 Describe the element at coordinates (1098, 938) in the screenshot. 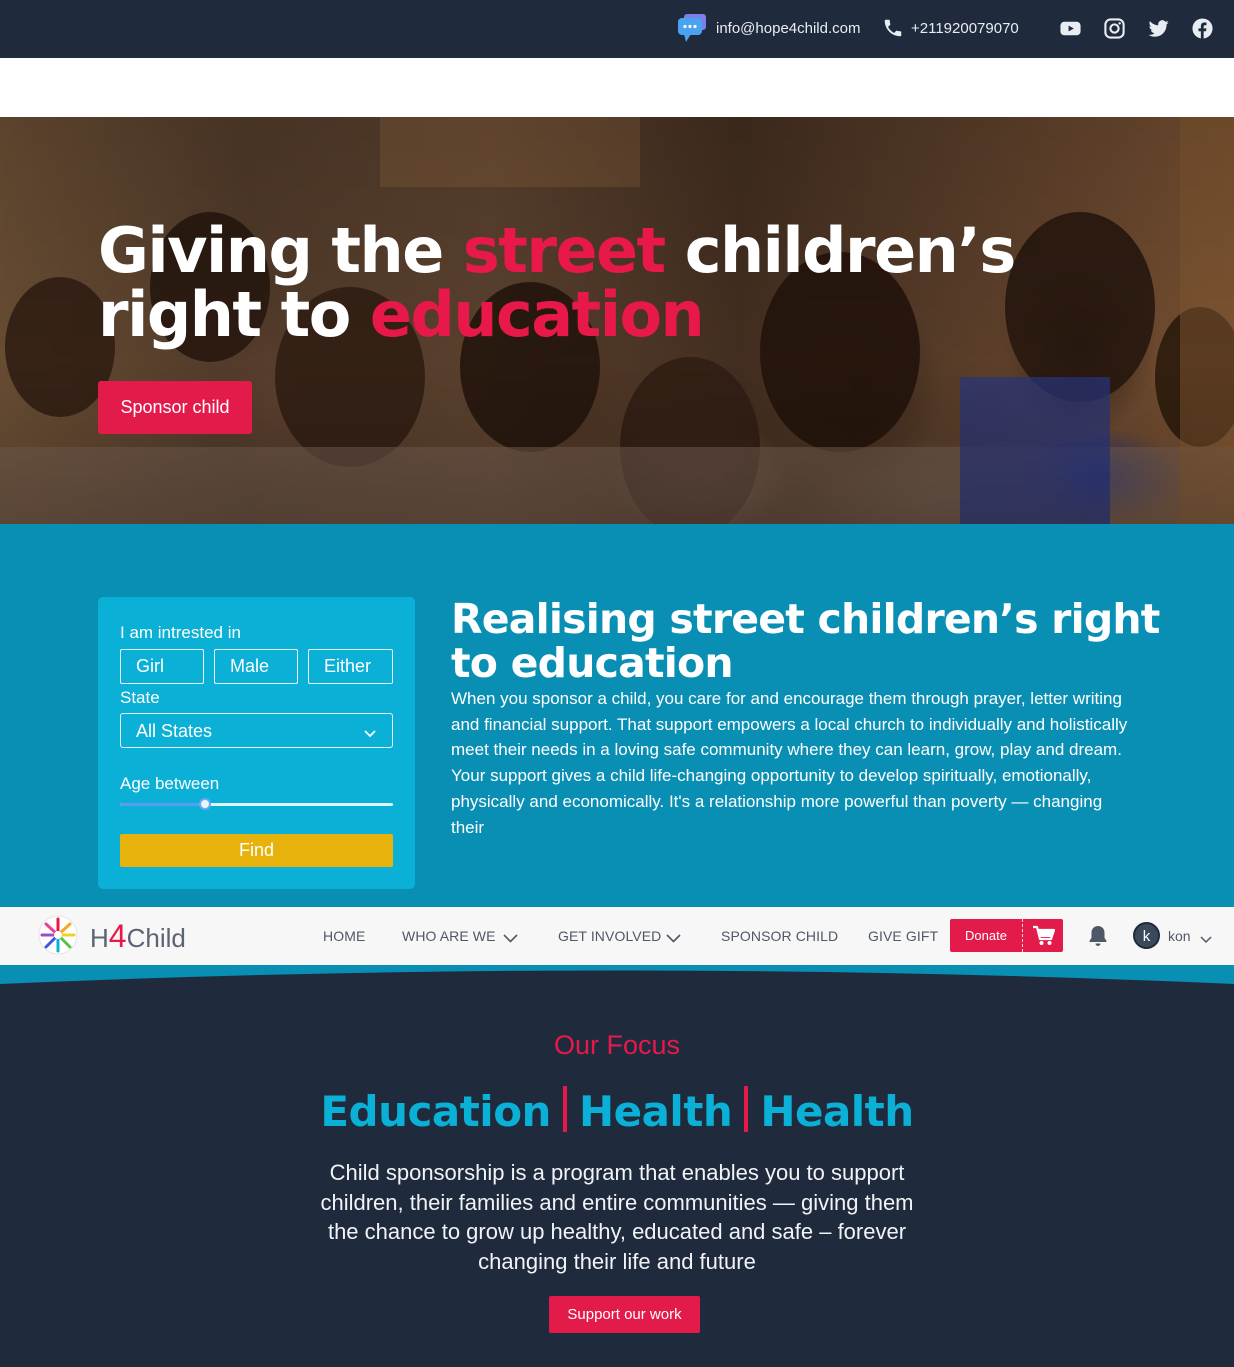

I see `bell-icon` at that location.